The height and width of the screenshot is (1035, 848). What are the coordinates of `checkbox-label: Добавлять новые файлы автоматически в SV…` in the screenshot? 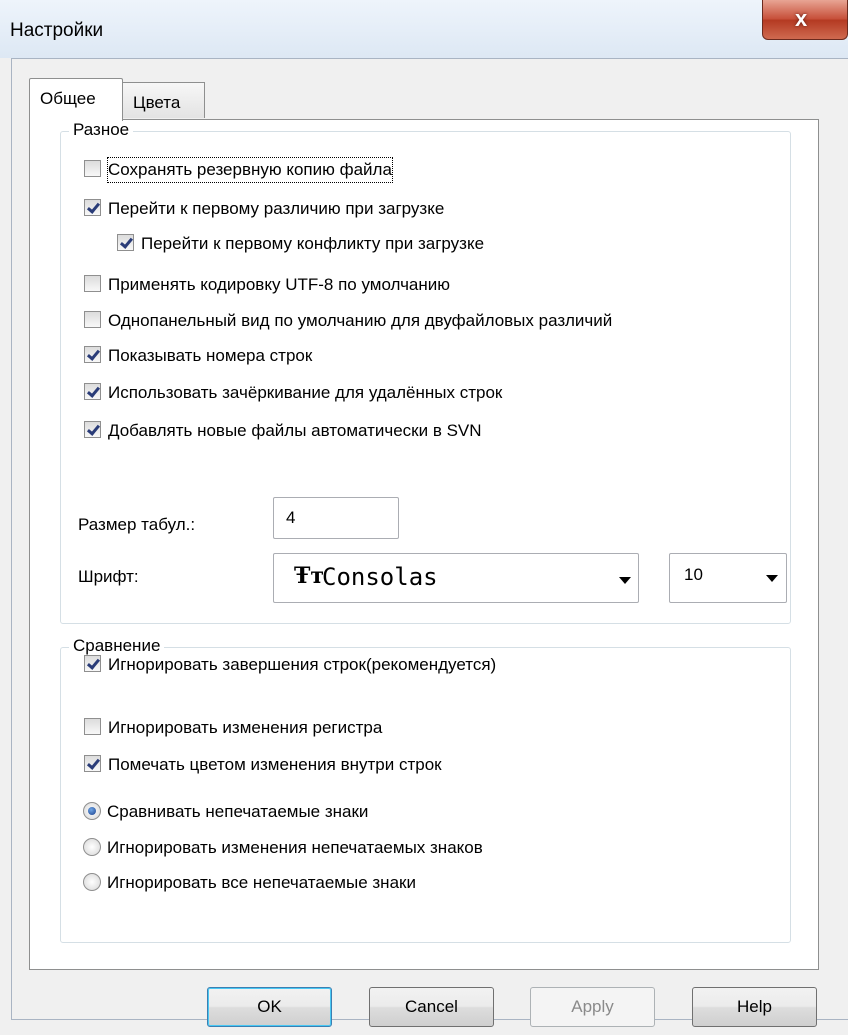 It's located at (295, 430).